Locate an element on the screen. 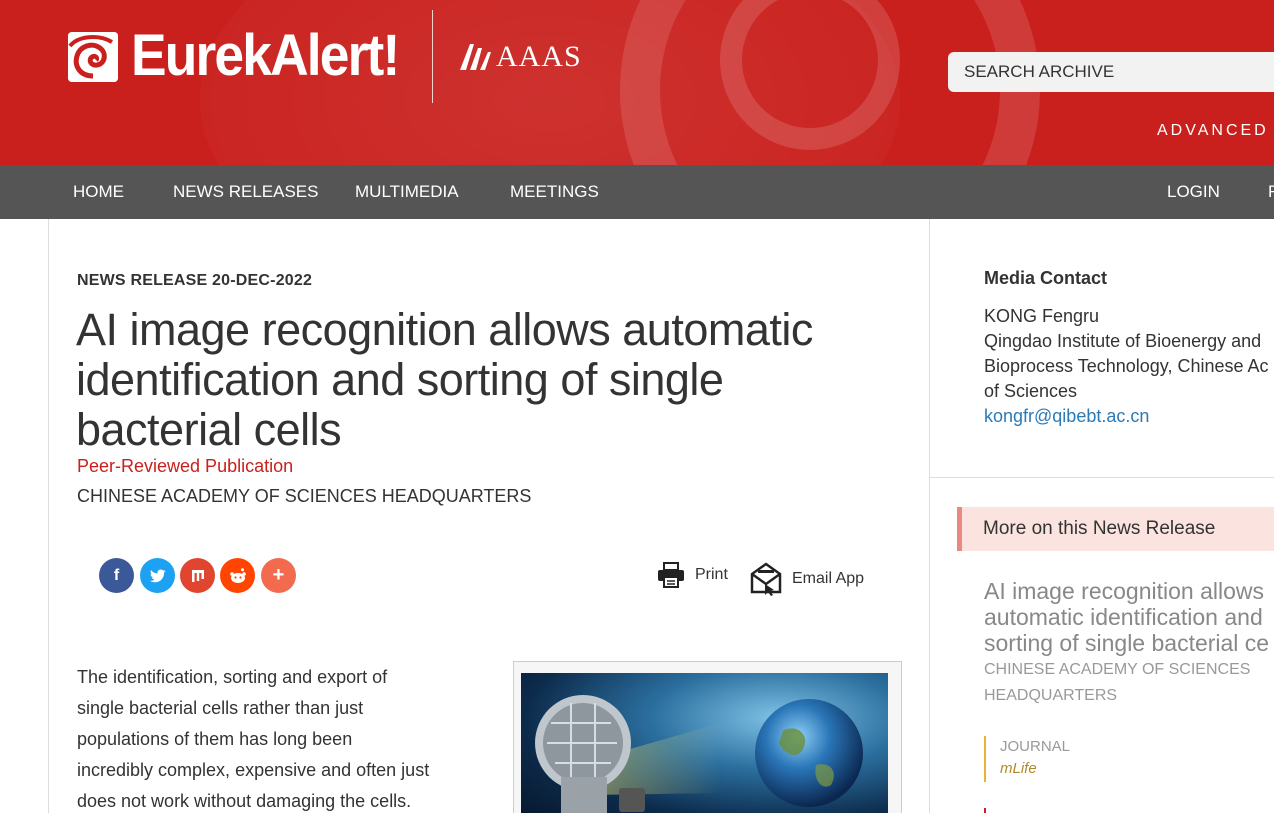 The width and height of the screenshot is (1274, 813). mix-glyph-icon is located at coordinates (197, 575).